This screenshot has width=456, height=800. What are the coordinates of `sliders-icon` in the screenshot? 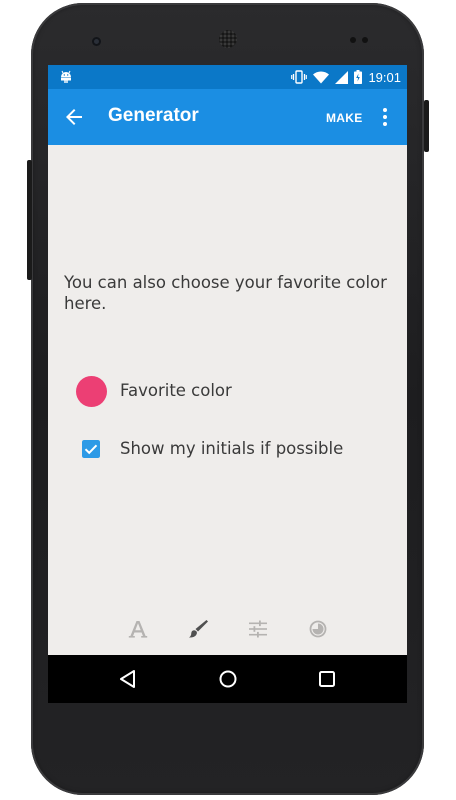 It's located at (258, 629).